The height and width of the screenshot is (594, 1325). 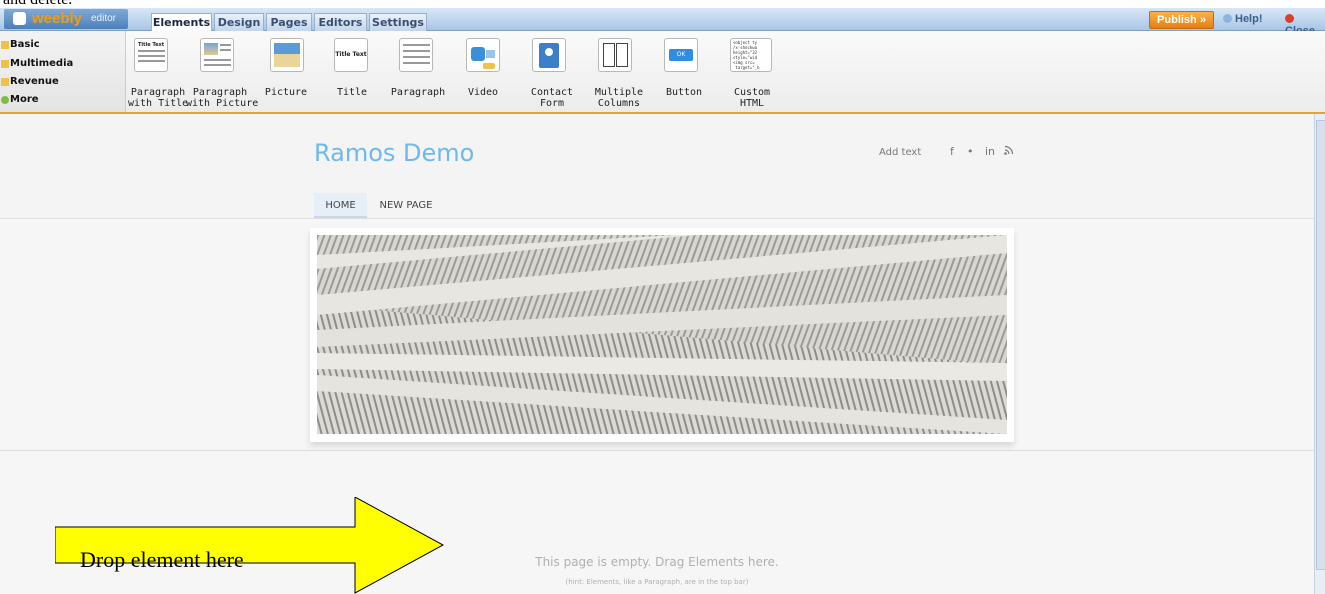 I want to click on title-icon: Title Text, so click(x=351, y=55).